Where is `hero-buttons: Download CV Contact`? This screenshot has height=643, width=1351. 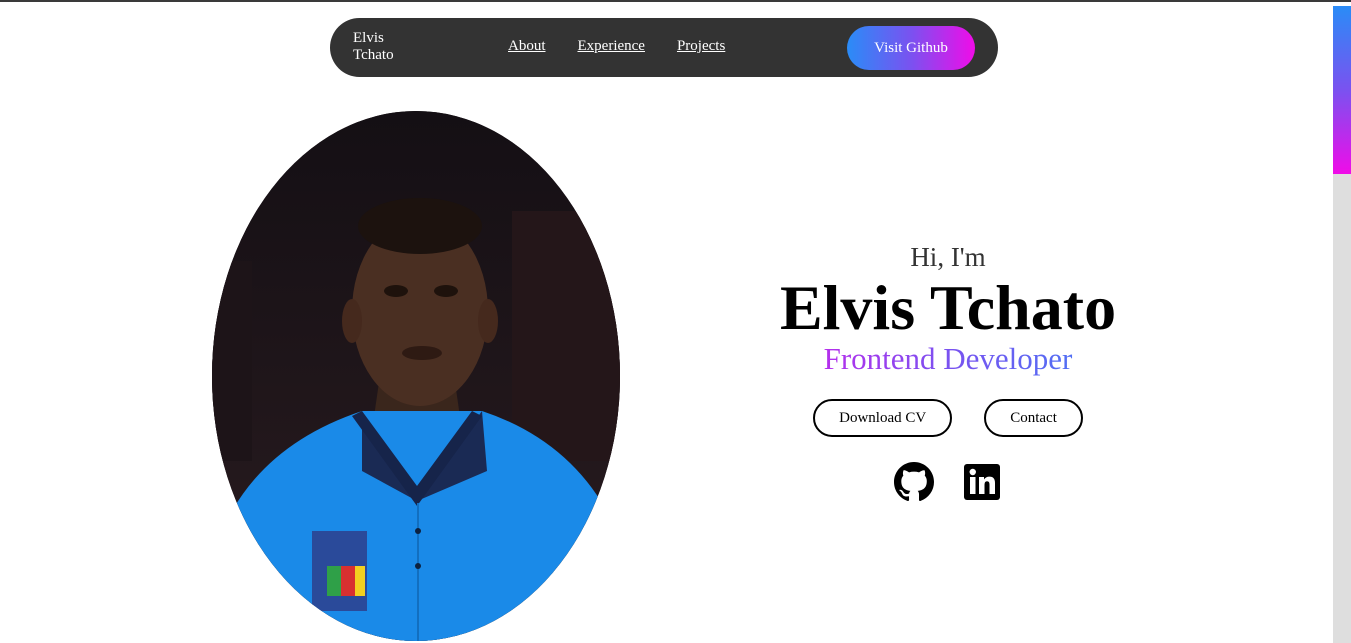
hero-buttons: Download CV Contact is located at coordinates (948, 418).